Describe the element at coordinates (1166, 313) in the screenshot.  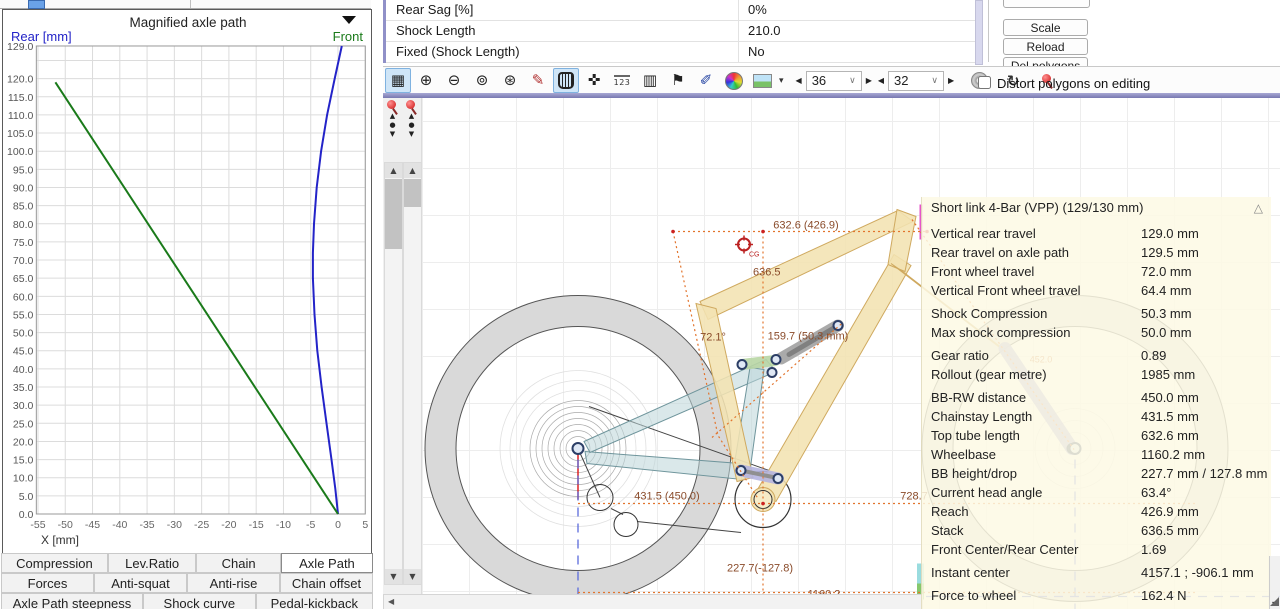
I see `stat-value: 50.3 mm` at that location.